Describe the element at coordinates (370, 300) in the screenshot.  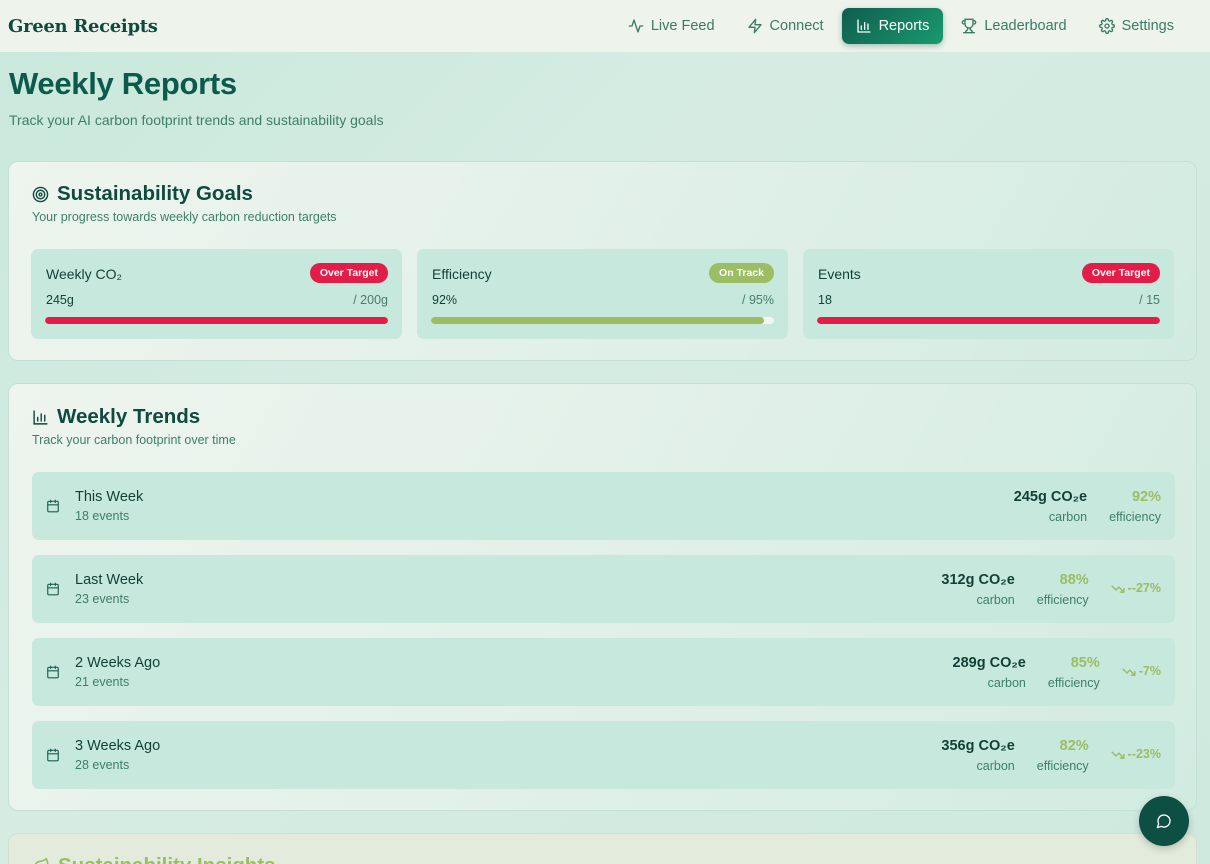
I see `goal-target: / 200g` at that location.